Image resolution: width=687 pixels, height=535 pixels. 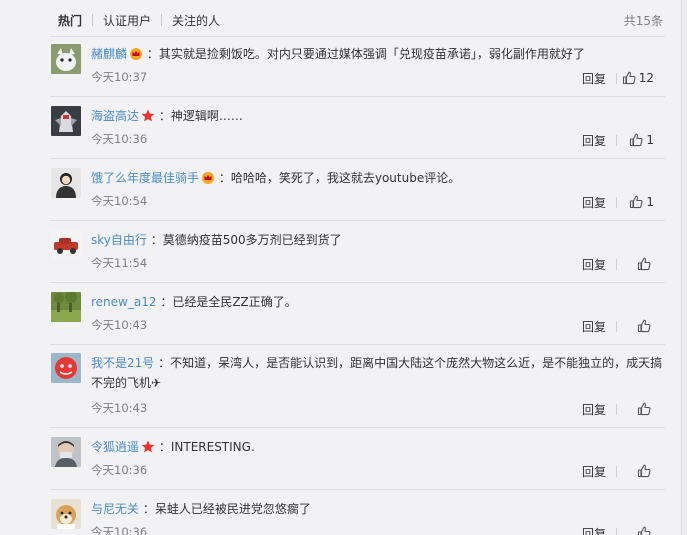 I want to click on comment-text: ：哈哈哈，笑死了，我这就去youtube评论。, so click(x=339, y=178).